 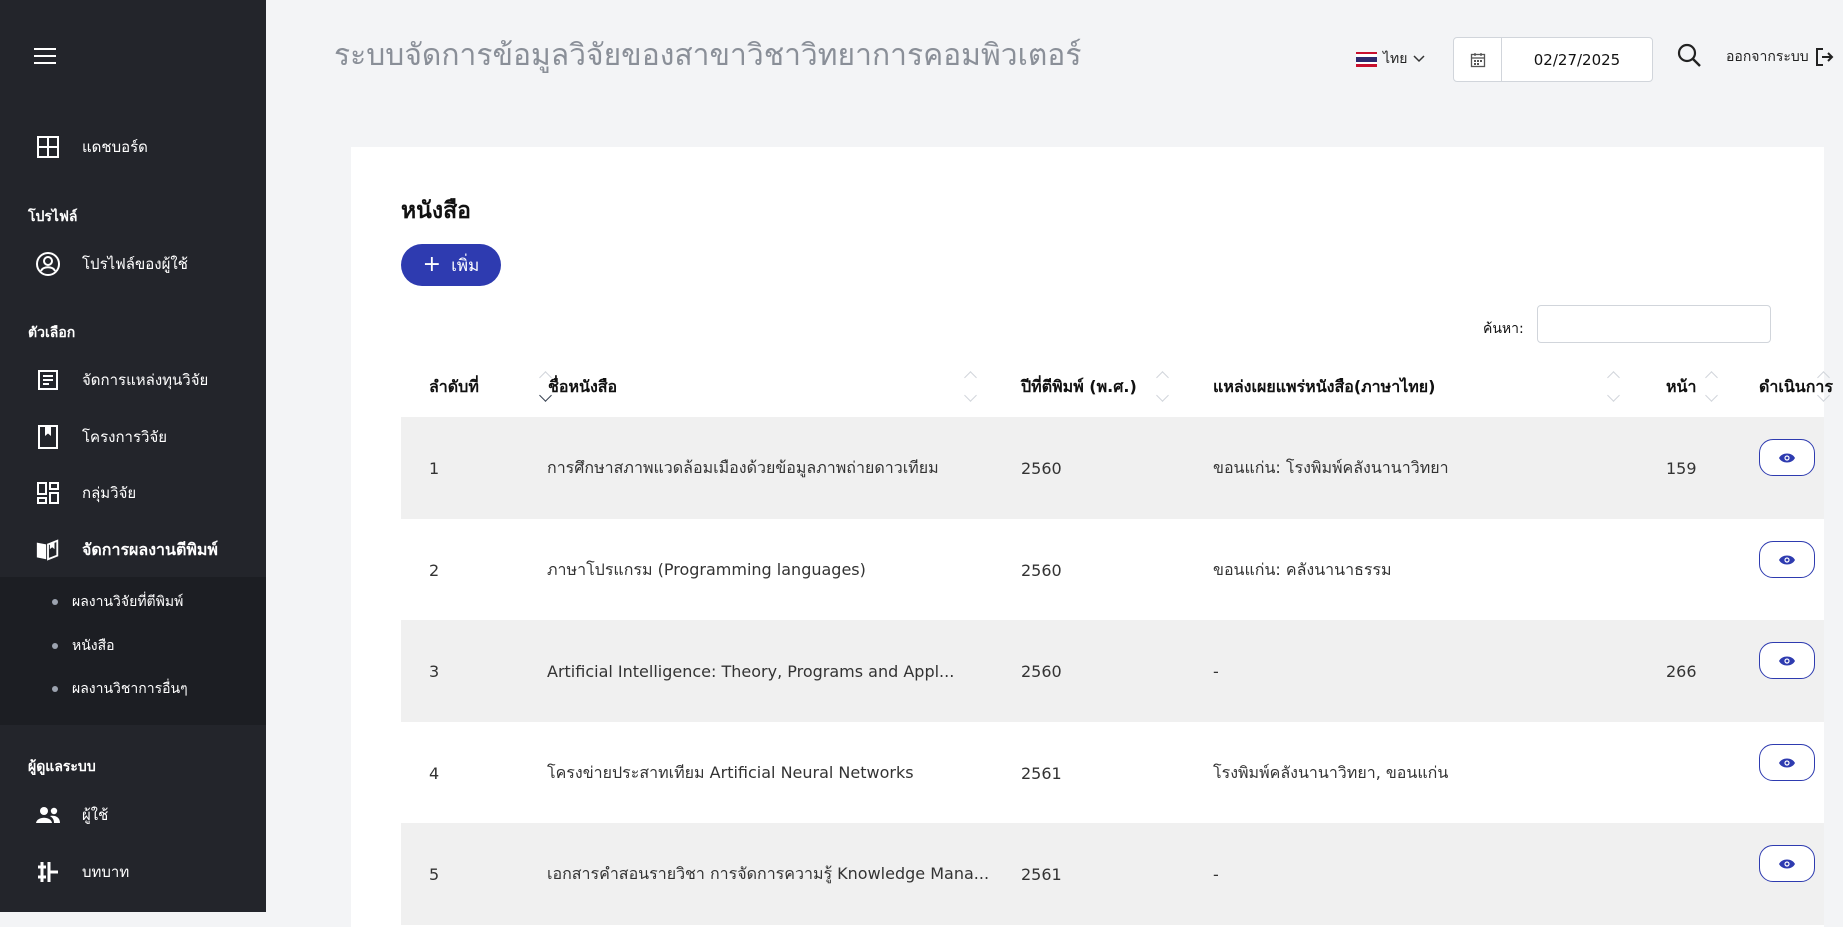 What do you see at coordinates (48, 437) in the screenshot?
I see `bookmark-icon` at bounding box center [48, 437].